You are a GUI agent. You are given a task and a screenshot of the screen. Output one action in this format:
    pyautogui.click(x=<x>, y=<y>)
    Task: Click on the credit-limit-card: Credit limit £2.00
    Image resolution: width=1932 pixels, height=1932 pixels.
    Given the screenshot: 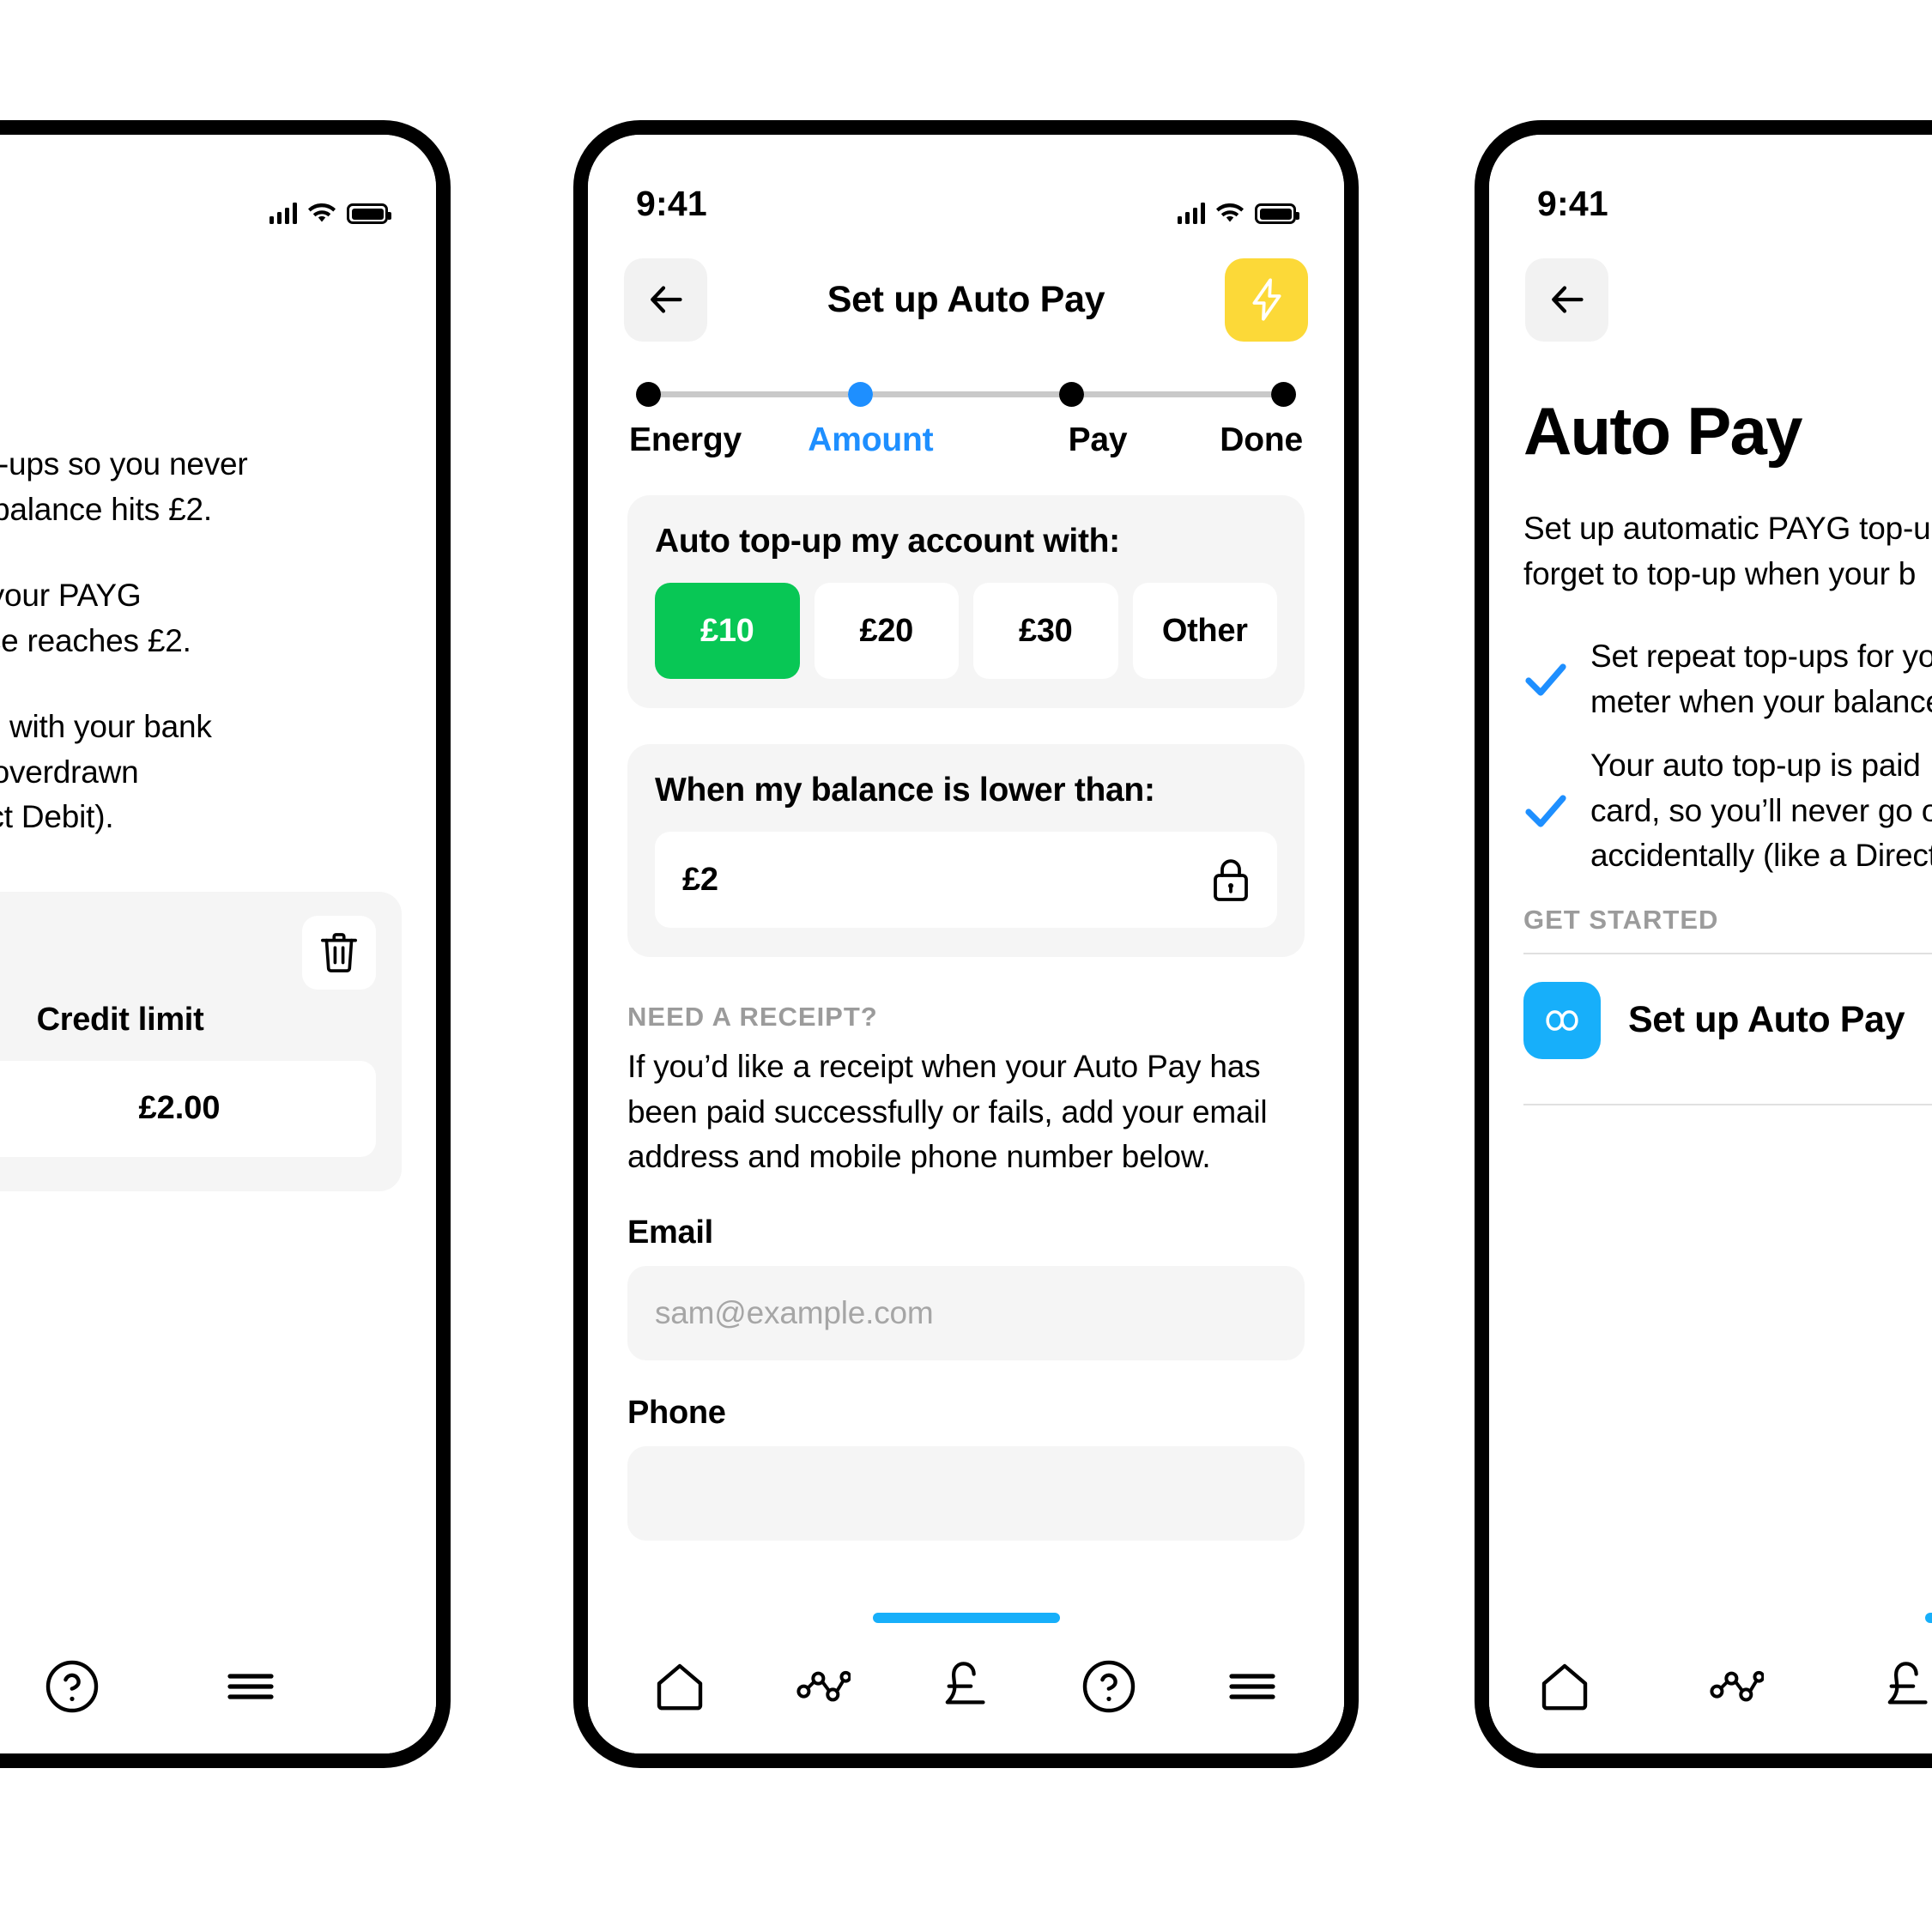 What is the action you would take?
    pyautogui.click(x=201, y=1041)
    